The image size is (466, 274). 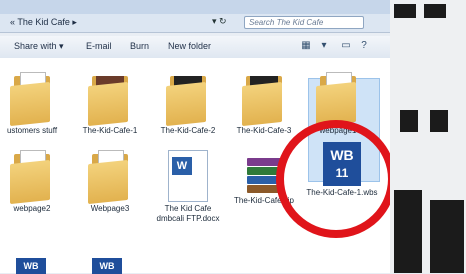 I want to click on refresh-icon: ▾ ↻, so click(x=223, y=22).